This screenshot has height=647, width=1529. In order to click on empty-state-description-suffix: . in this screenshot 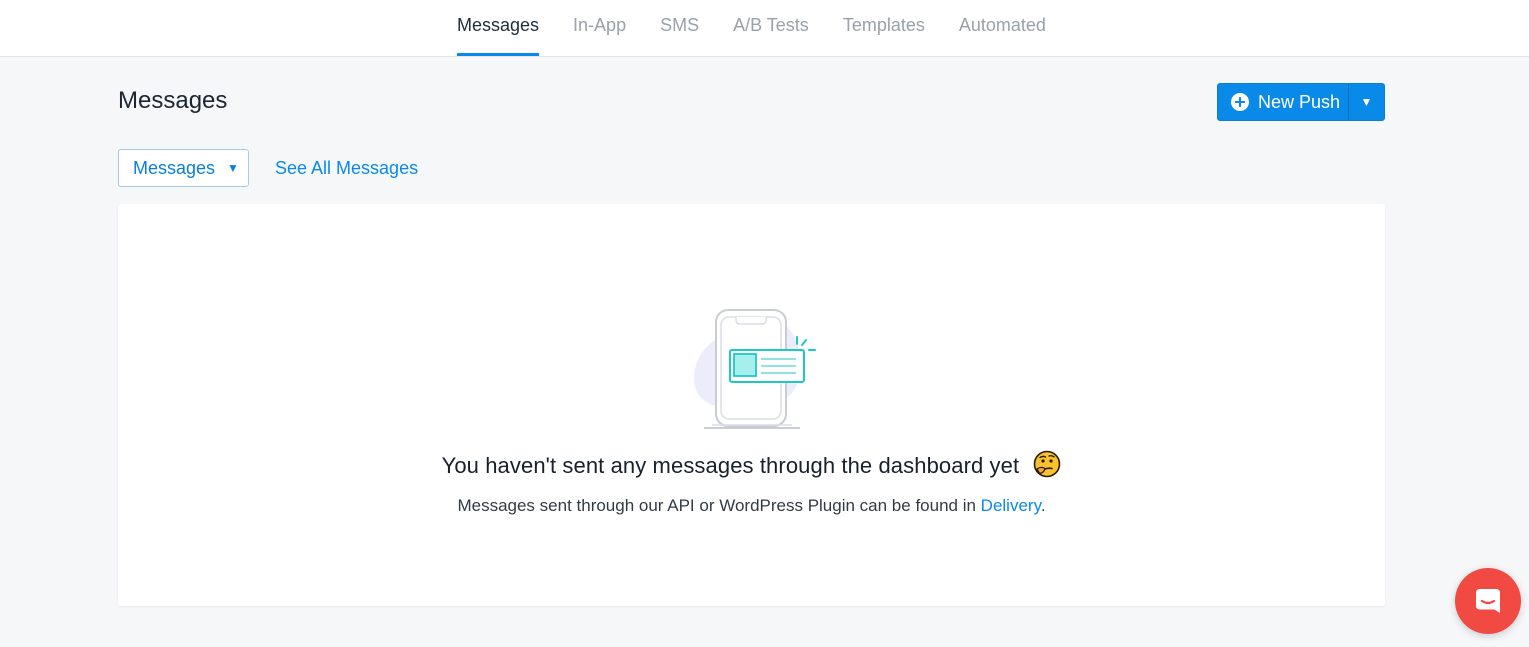, I will do `click(1043, 505)`.